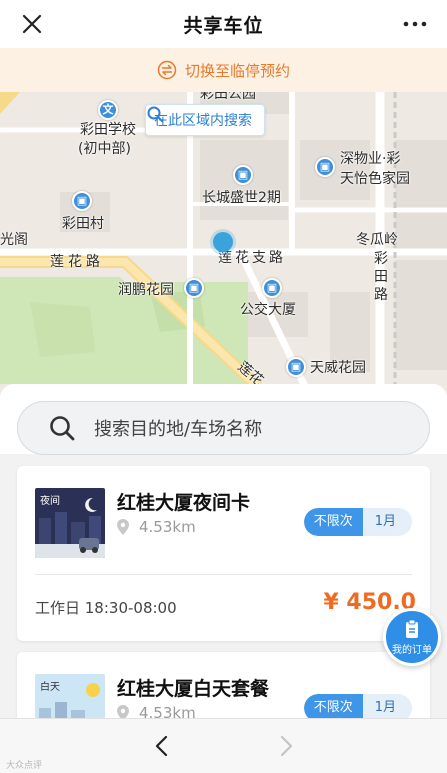 This screenshot has width=447, height=773. What do you see at coordinates (387, 522) in the screenshot?
I see `duration-tag: 1月` at bounding box center [387, 522].